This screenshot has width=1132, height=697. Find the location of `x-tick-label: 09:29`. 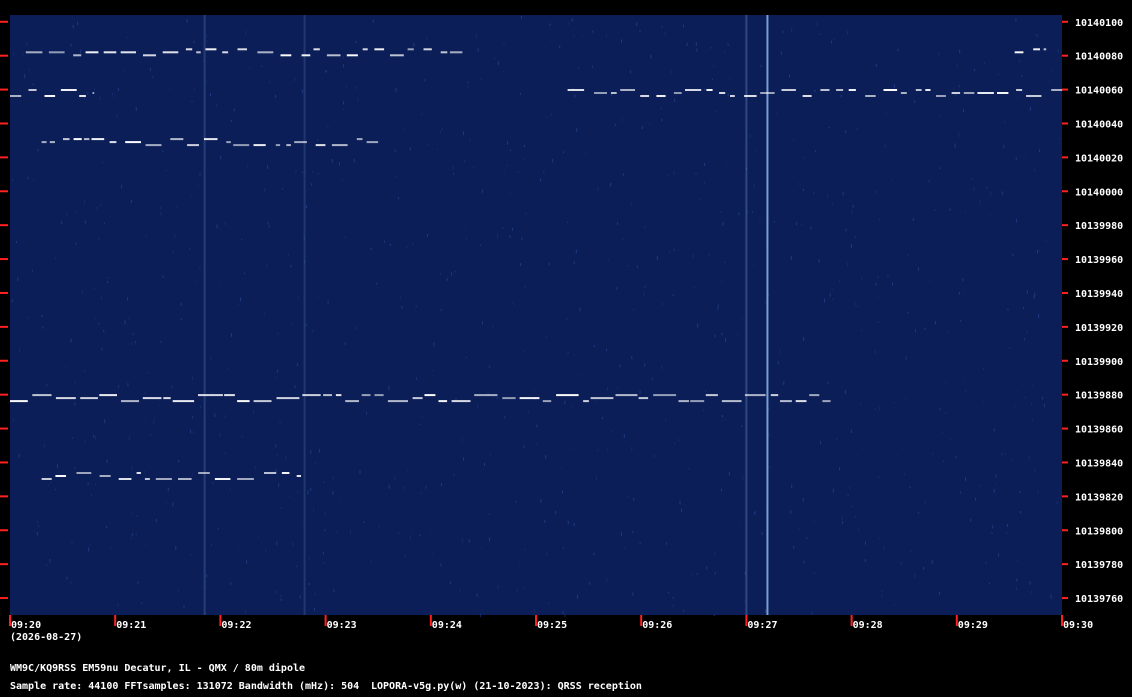

x-tick-label: 09:29 is located at coordinates (973, 625).